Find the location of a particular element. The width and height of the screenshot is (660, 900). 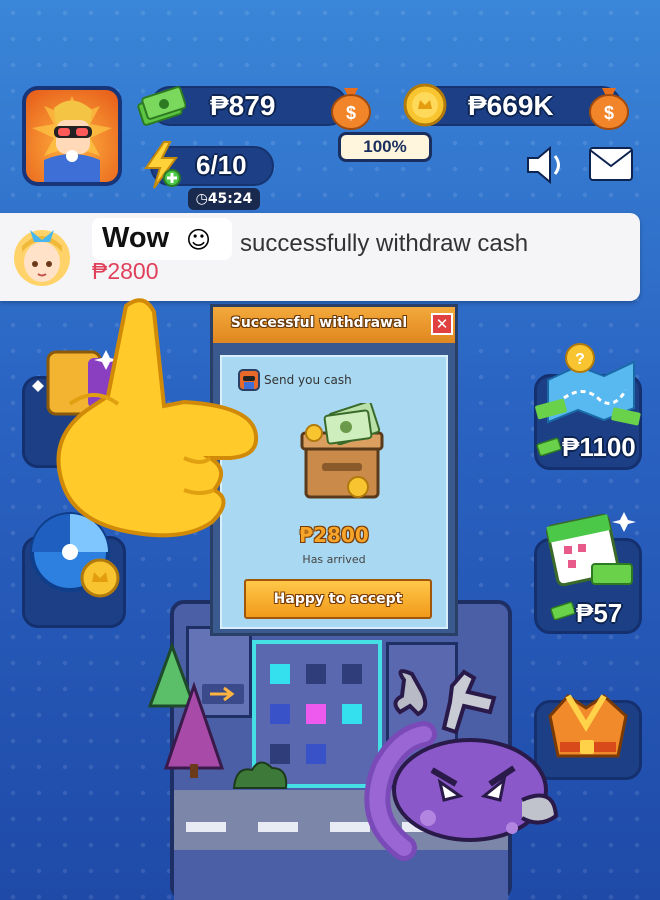

pine-trees-icon is located at coordinates (186, 709).